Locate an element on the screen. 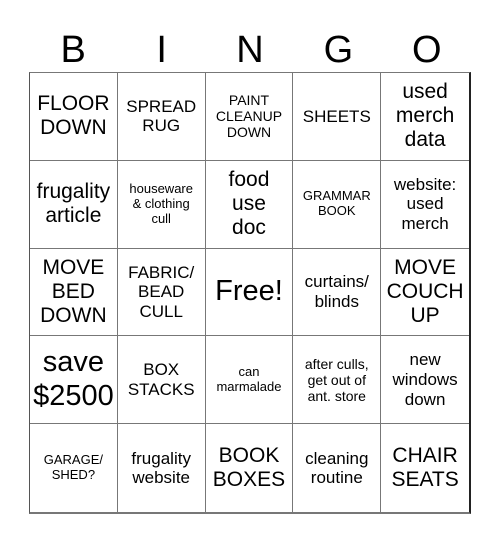 This screenshot has width=500, height=544. bingo-cell-label: CHAIR SEATS is located at coordinates (425, 467).